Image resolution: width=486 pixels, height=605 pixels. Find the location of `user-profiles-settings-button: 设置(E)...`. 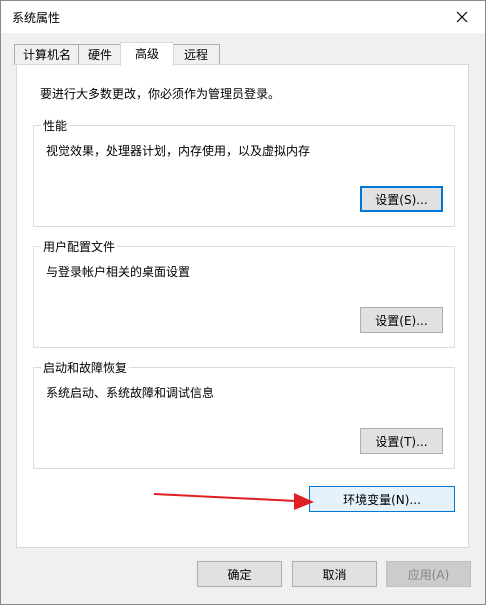

user-profiles-settings-button: 设置(E)... is located at coordinates (401, 320).